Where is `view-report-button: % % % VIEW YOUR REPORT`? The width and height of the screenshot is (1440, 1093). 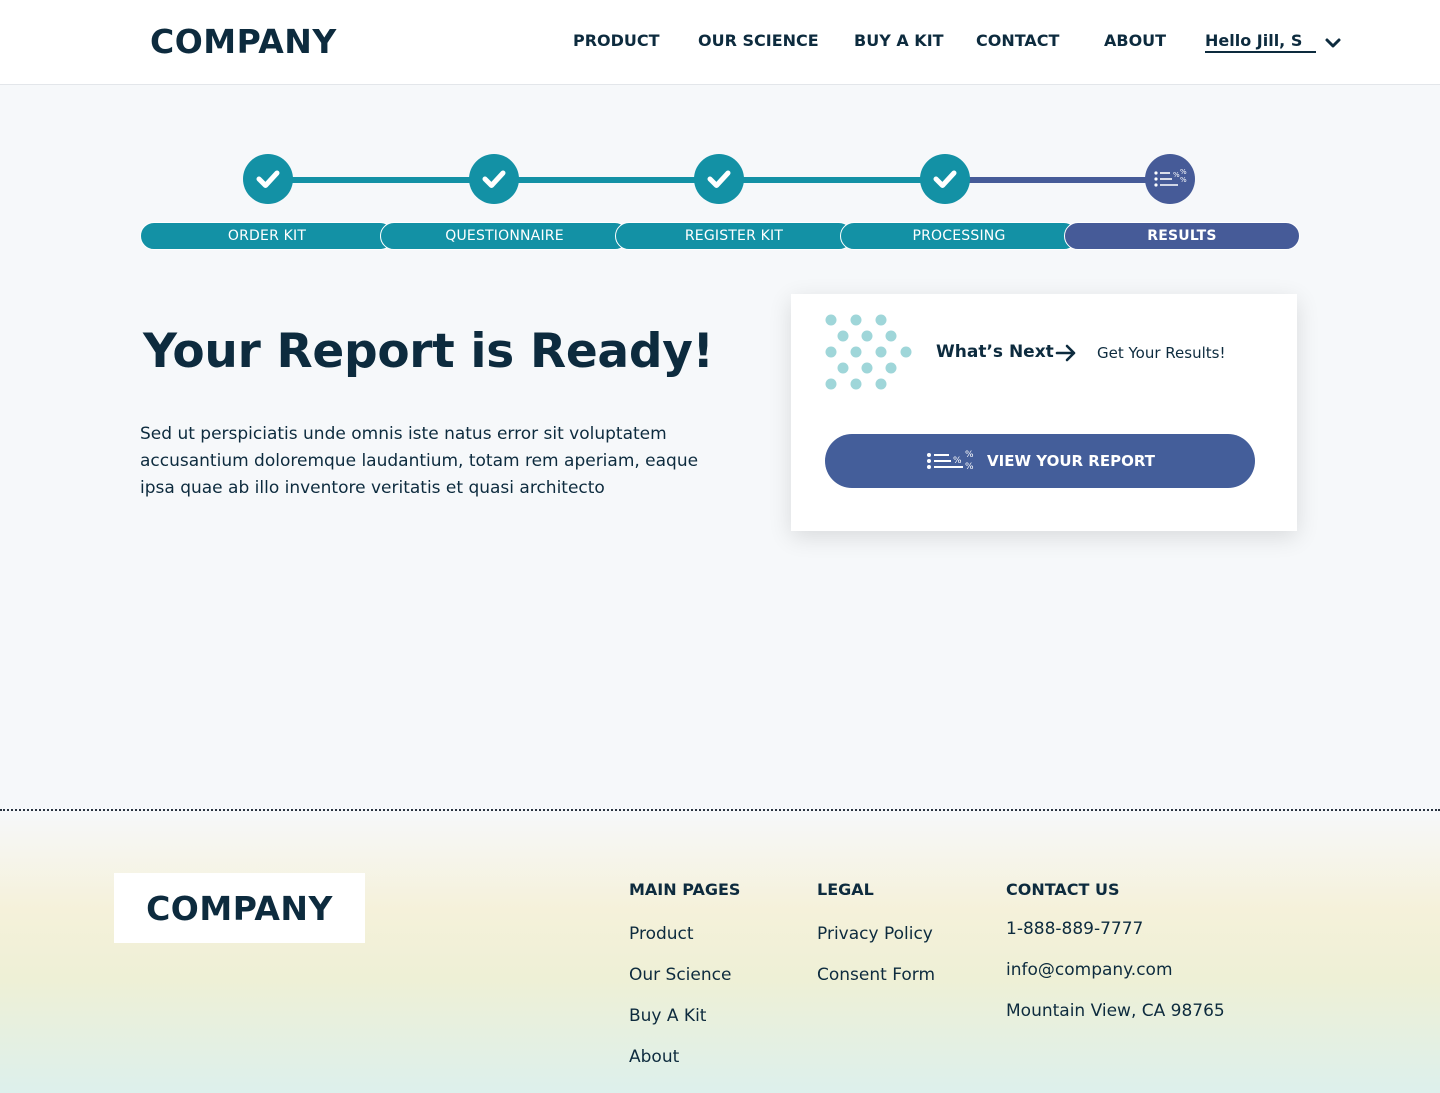 view-report-button: % % % VIEW YOUR REPORT is located at coordinates (1040, 461).